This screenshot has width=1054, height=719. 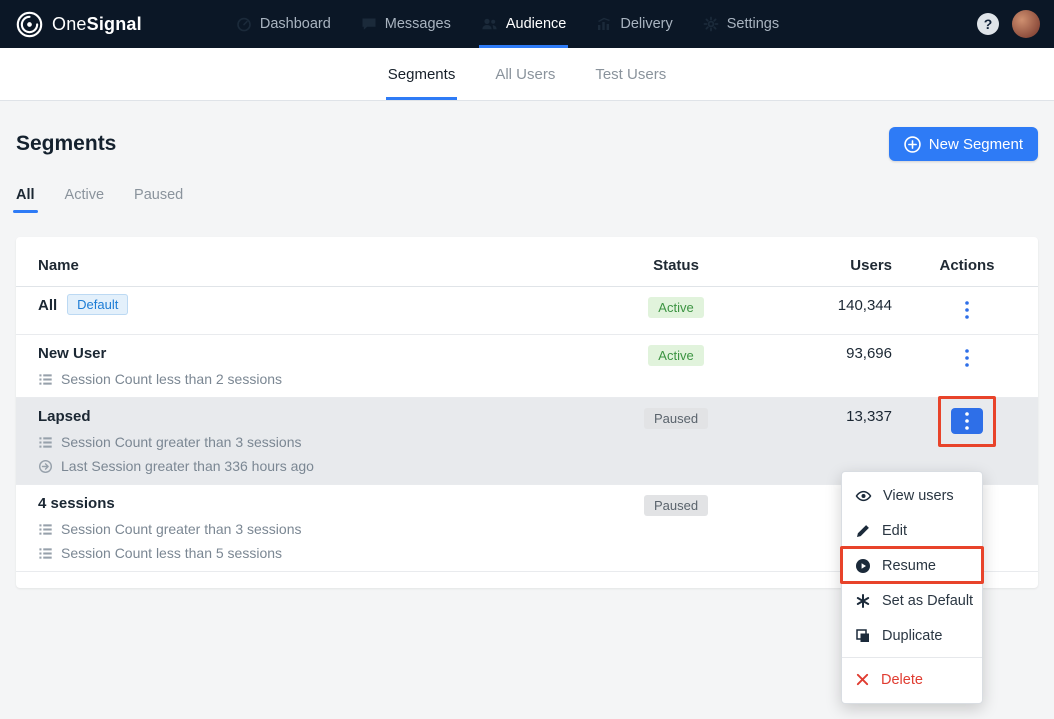 I want to click on new-segment-label: New Segment, so click(x=975, y=144).